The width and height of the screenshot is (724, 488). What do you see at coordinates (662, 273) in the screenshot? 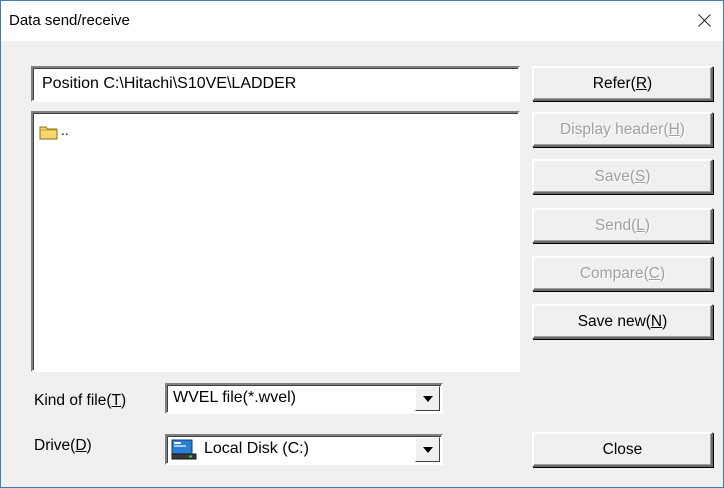
I see `compare-button-suffix: )` at bounding box center [662, 273].